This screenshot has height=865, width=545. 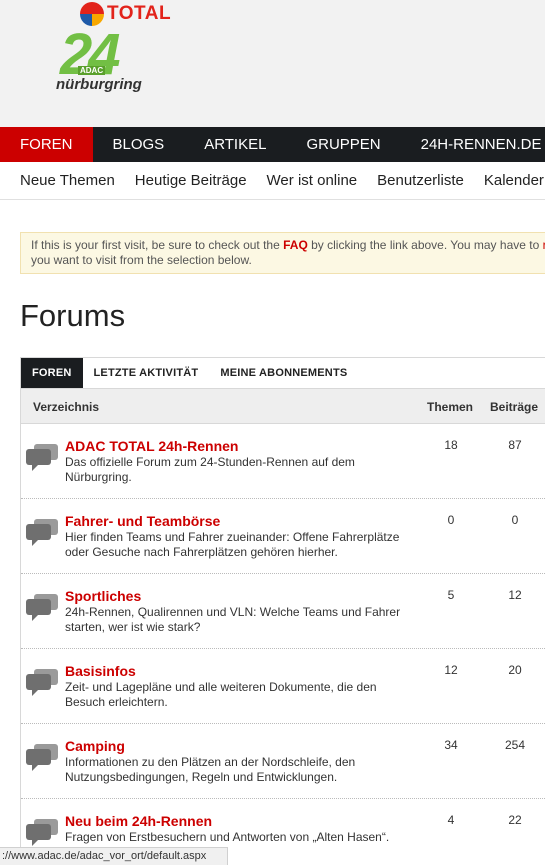 I want to click on forum-topics-count: 0, so click(x=451, y=520).